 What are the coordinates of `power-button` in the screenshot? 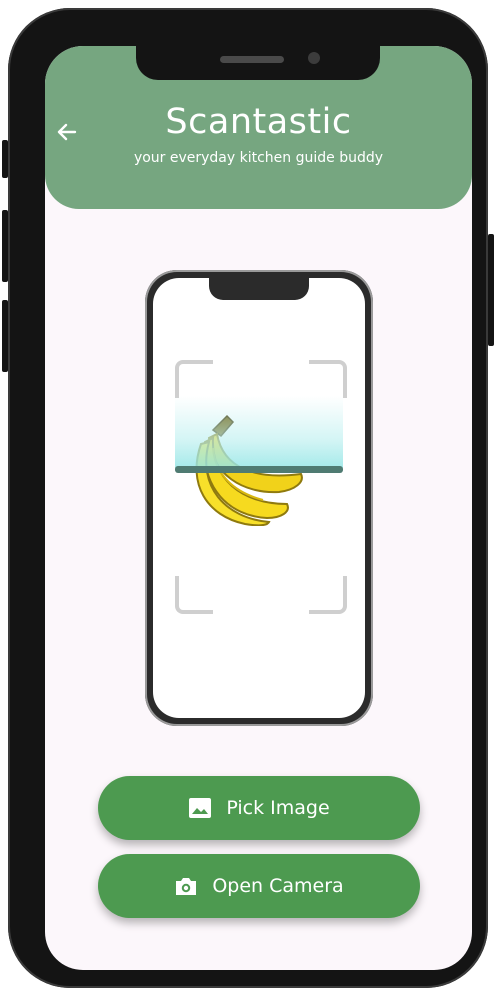 It's located at (491, 290).